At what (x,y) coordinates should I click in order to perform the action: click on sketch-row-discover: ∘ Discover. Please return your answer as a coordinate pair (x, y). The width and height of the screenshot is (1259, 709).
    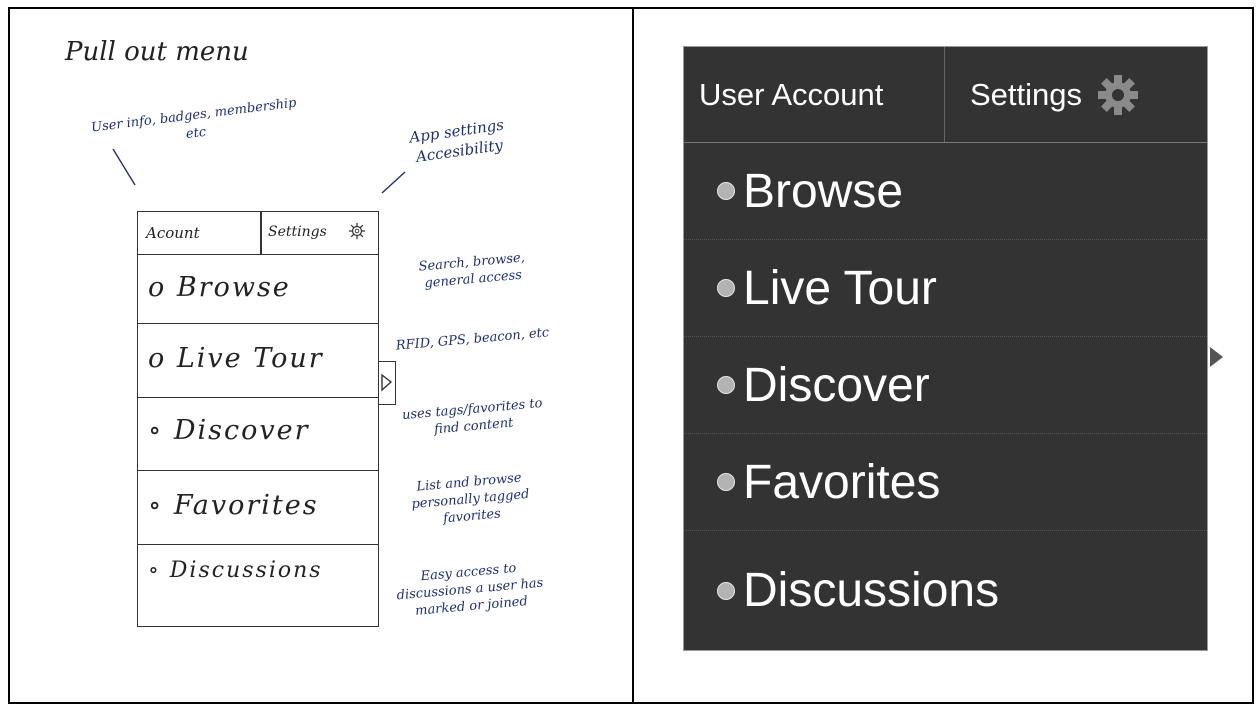
    Looking at the image, I should click on (258, 434).